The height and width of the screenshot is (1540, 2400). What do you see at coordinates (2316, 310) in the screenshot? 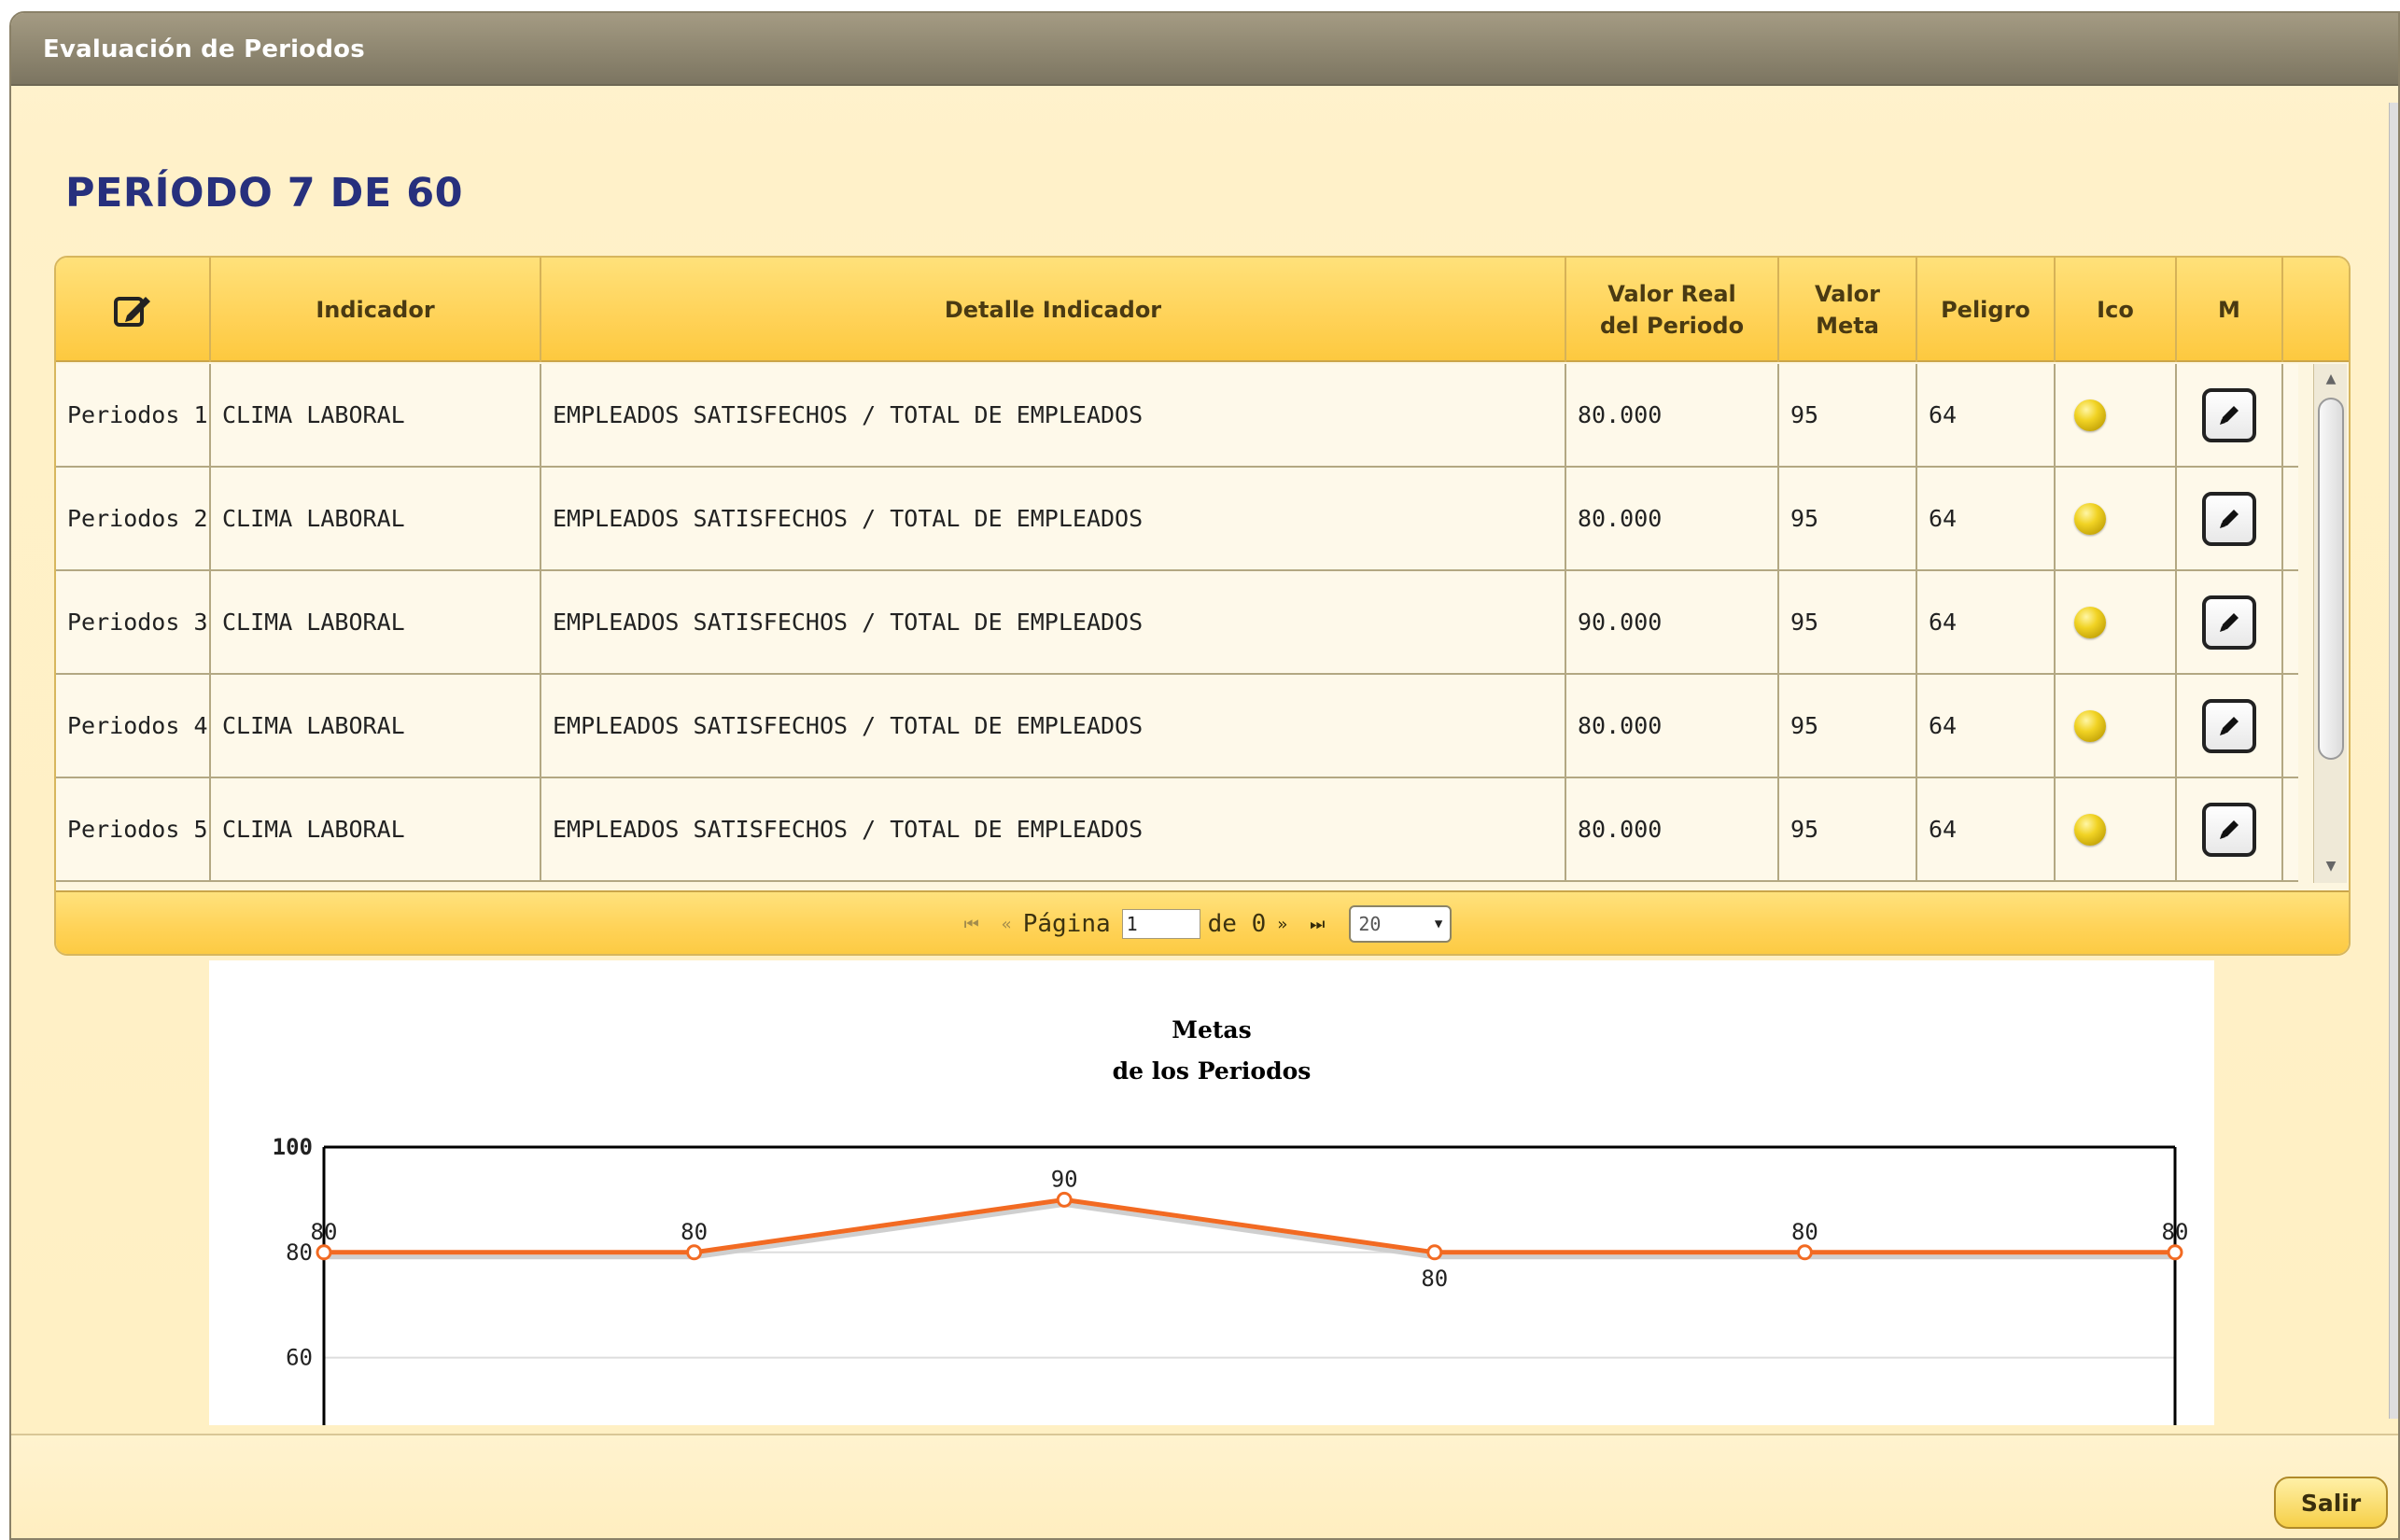
I see `header-spacer` at bounding box center [2316, 310].